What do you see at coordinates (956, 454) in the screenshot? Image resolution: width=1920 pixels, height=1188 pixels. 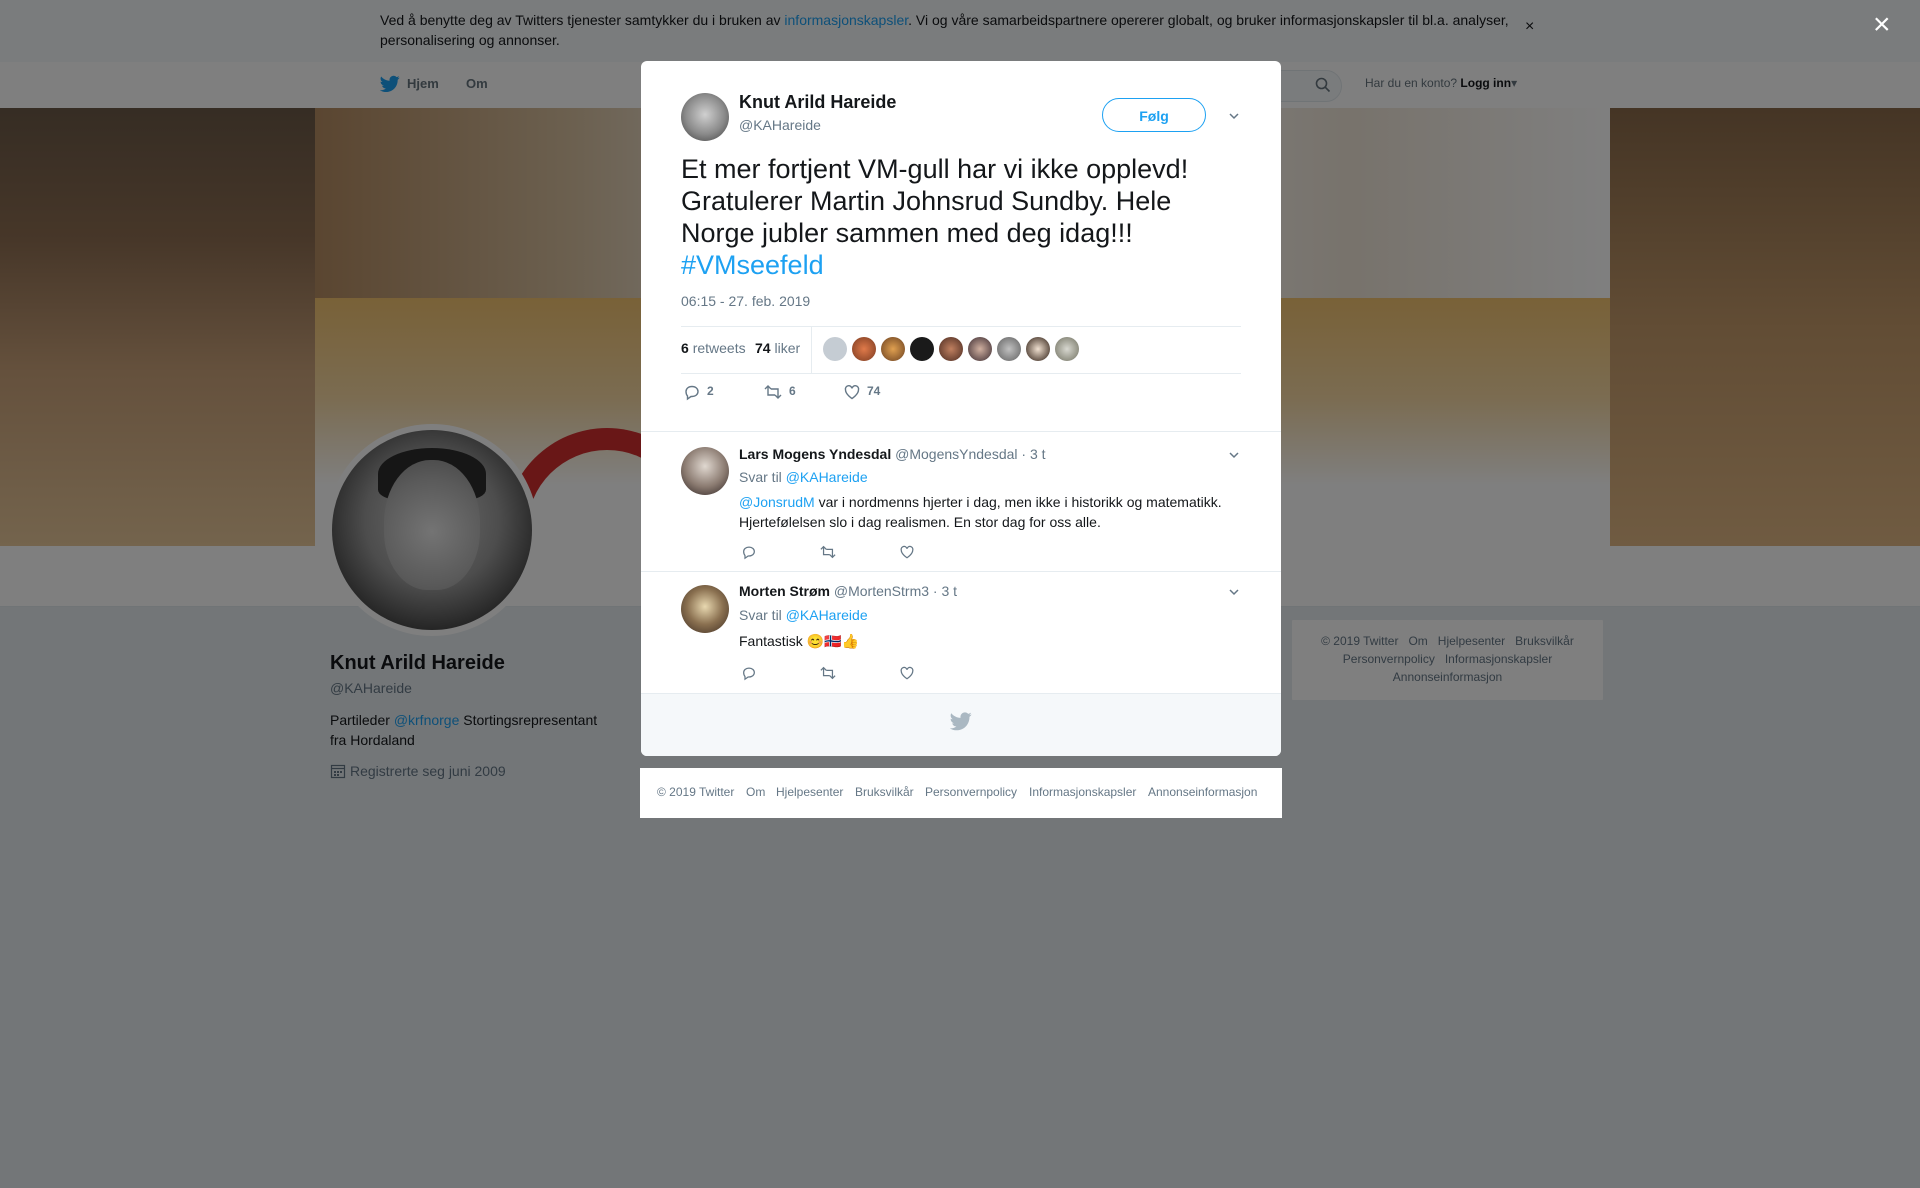 I see `reply-author-handle: @MogensYndesdal` at bounding box center [956, 454].